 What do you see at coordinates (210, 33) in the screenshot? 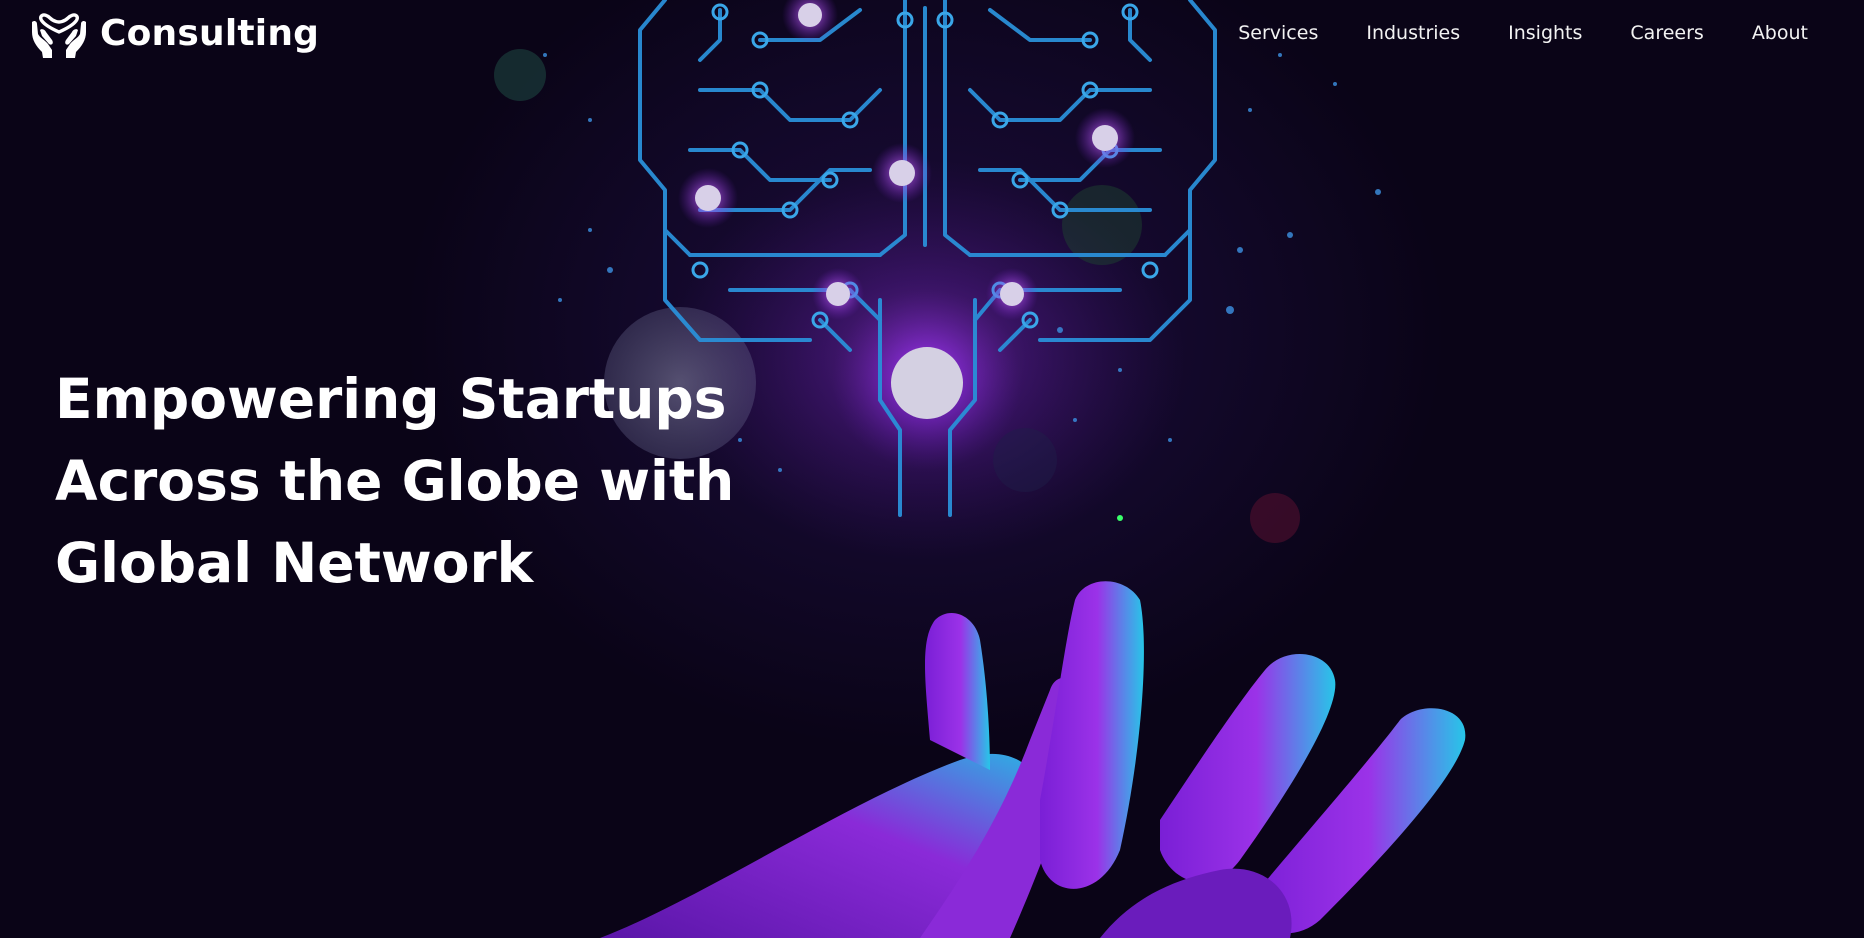
I see `brand-name: Consulting` at bounding box center [210, 33].